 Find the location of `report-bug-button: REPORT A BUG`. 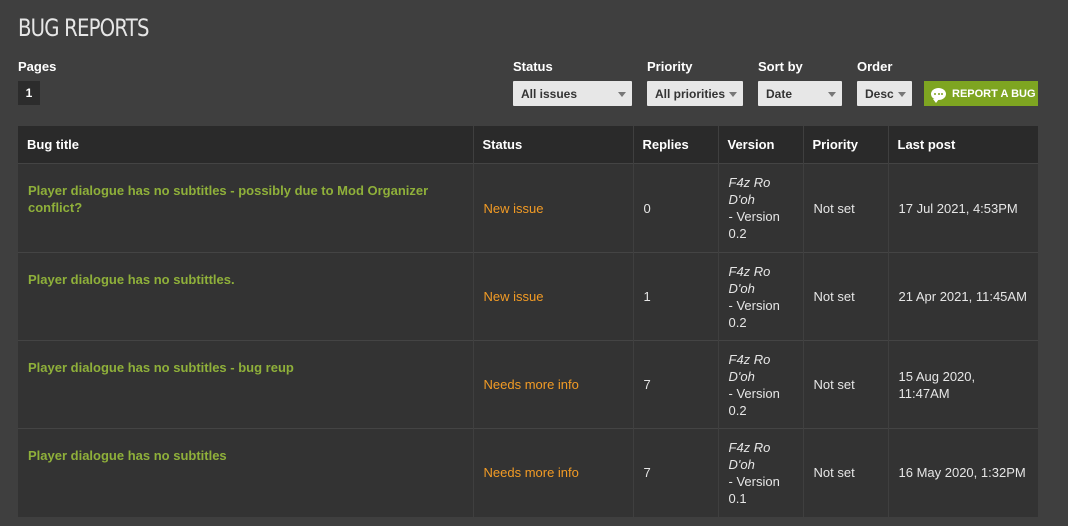

report-bug-button: REPORT A BUG is located at coordinates (981, 93).